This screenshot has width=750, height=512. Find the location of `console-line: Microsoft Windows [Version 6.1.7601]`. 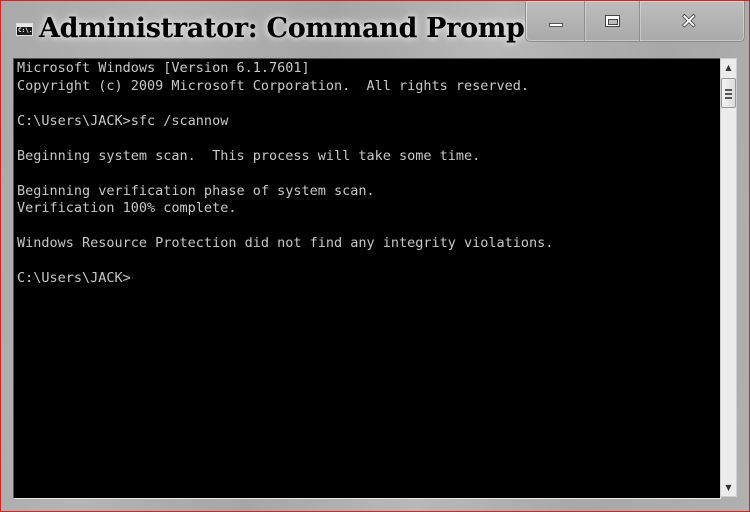

console-line: Microsoft Windows [Version 6.1.7601] is located at coordinates (163, 68).